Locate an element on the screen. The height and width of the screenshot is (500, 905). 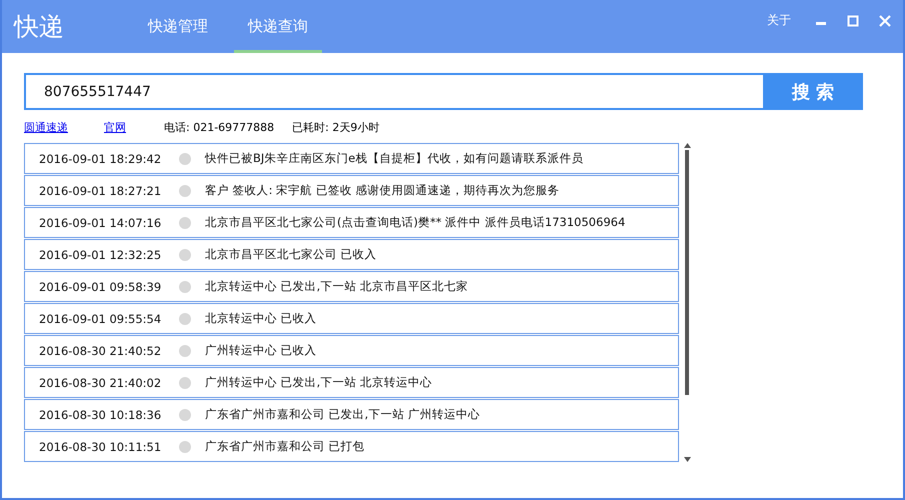
scroll-up-icon is located at coordinates (687, 145).